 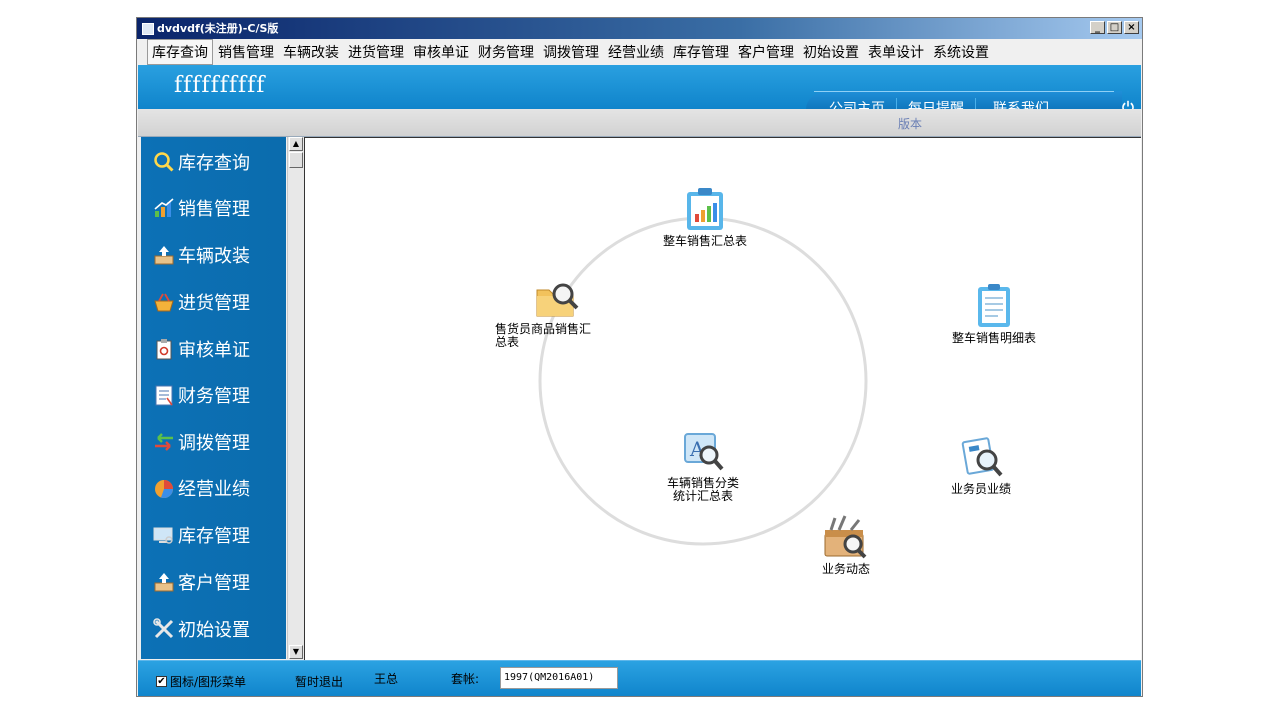 What do you see at coordinates (639, 678) in the screenshot?
I see `status-bar: ✔ 图标/图形菜单 暂时退出 王总 套帐: 1997(QM2016A01)` at bounding box center [639, 678].